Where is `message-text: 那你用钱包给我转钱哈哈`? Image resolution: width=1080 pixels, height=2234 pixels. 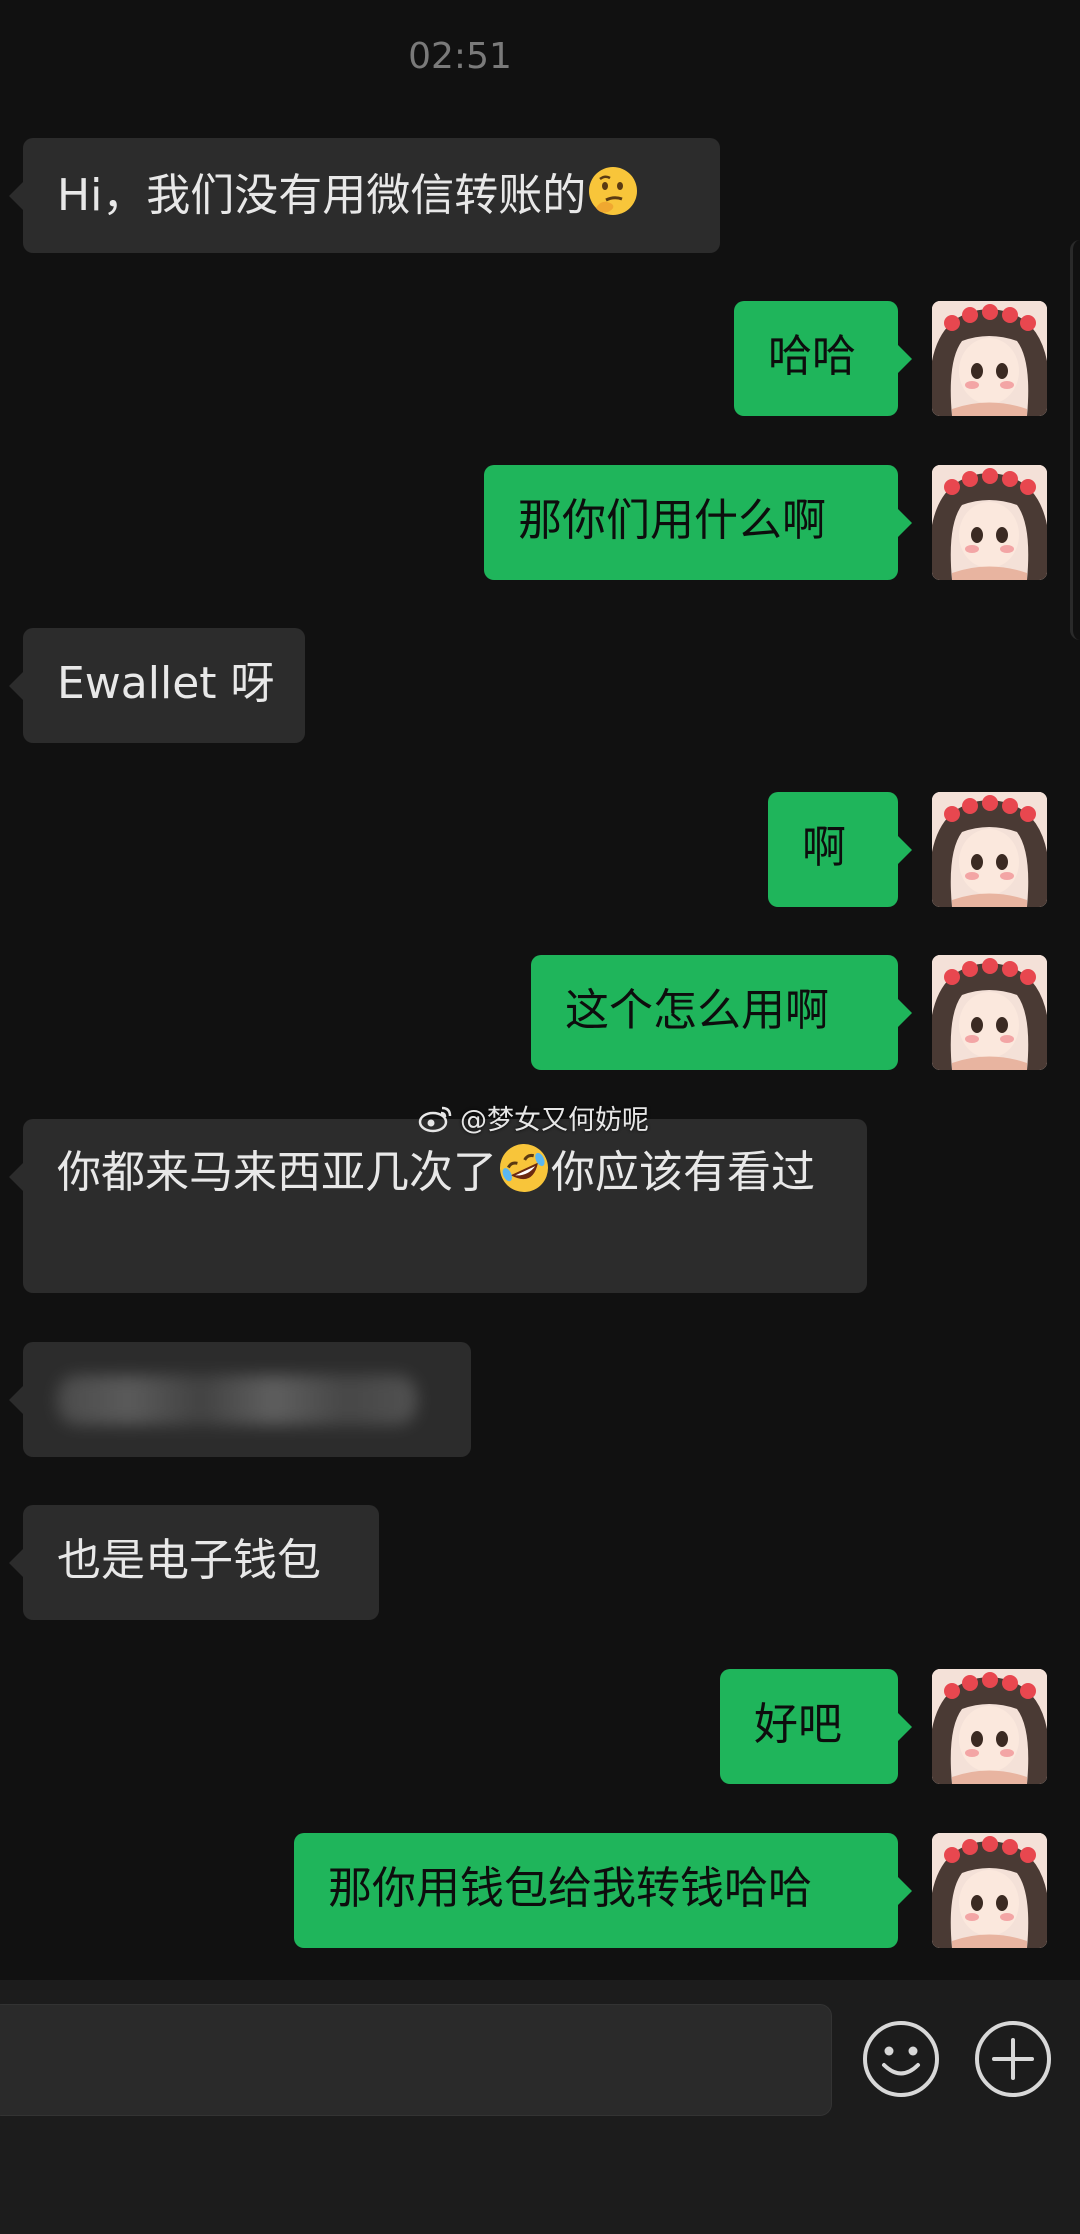 message-text: 那你用钱包给我转钱哈哈 is located at coordinates (570, 1888).